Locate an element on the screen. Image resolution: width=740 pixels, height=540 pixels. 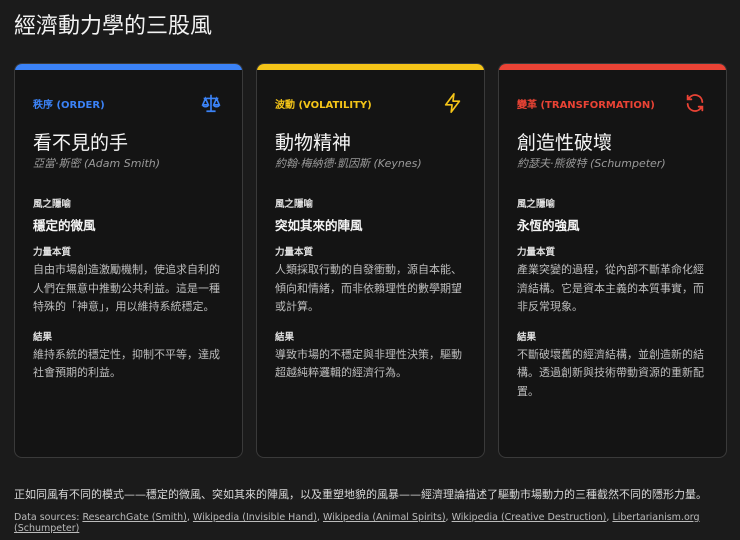
nature-text: 產業突變的過程，從內部不斷革命化經濟結構。它是資本主義的本質事實，而非反常現象。 is located at coordinates (610, 288).